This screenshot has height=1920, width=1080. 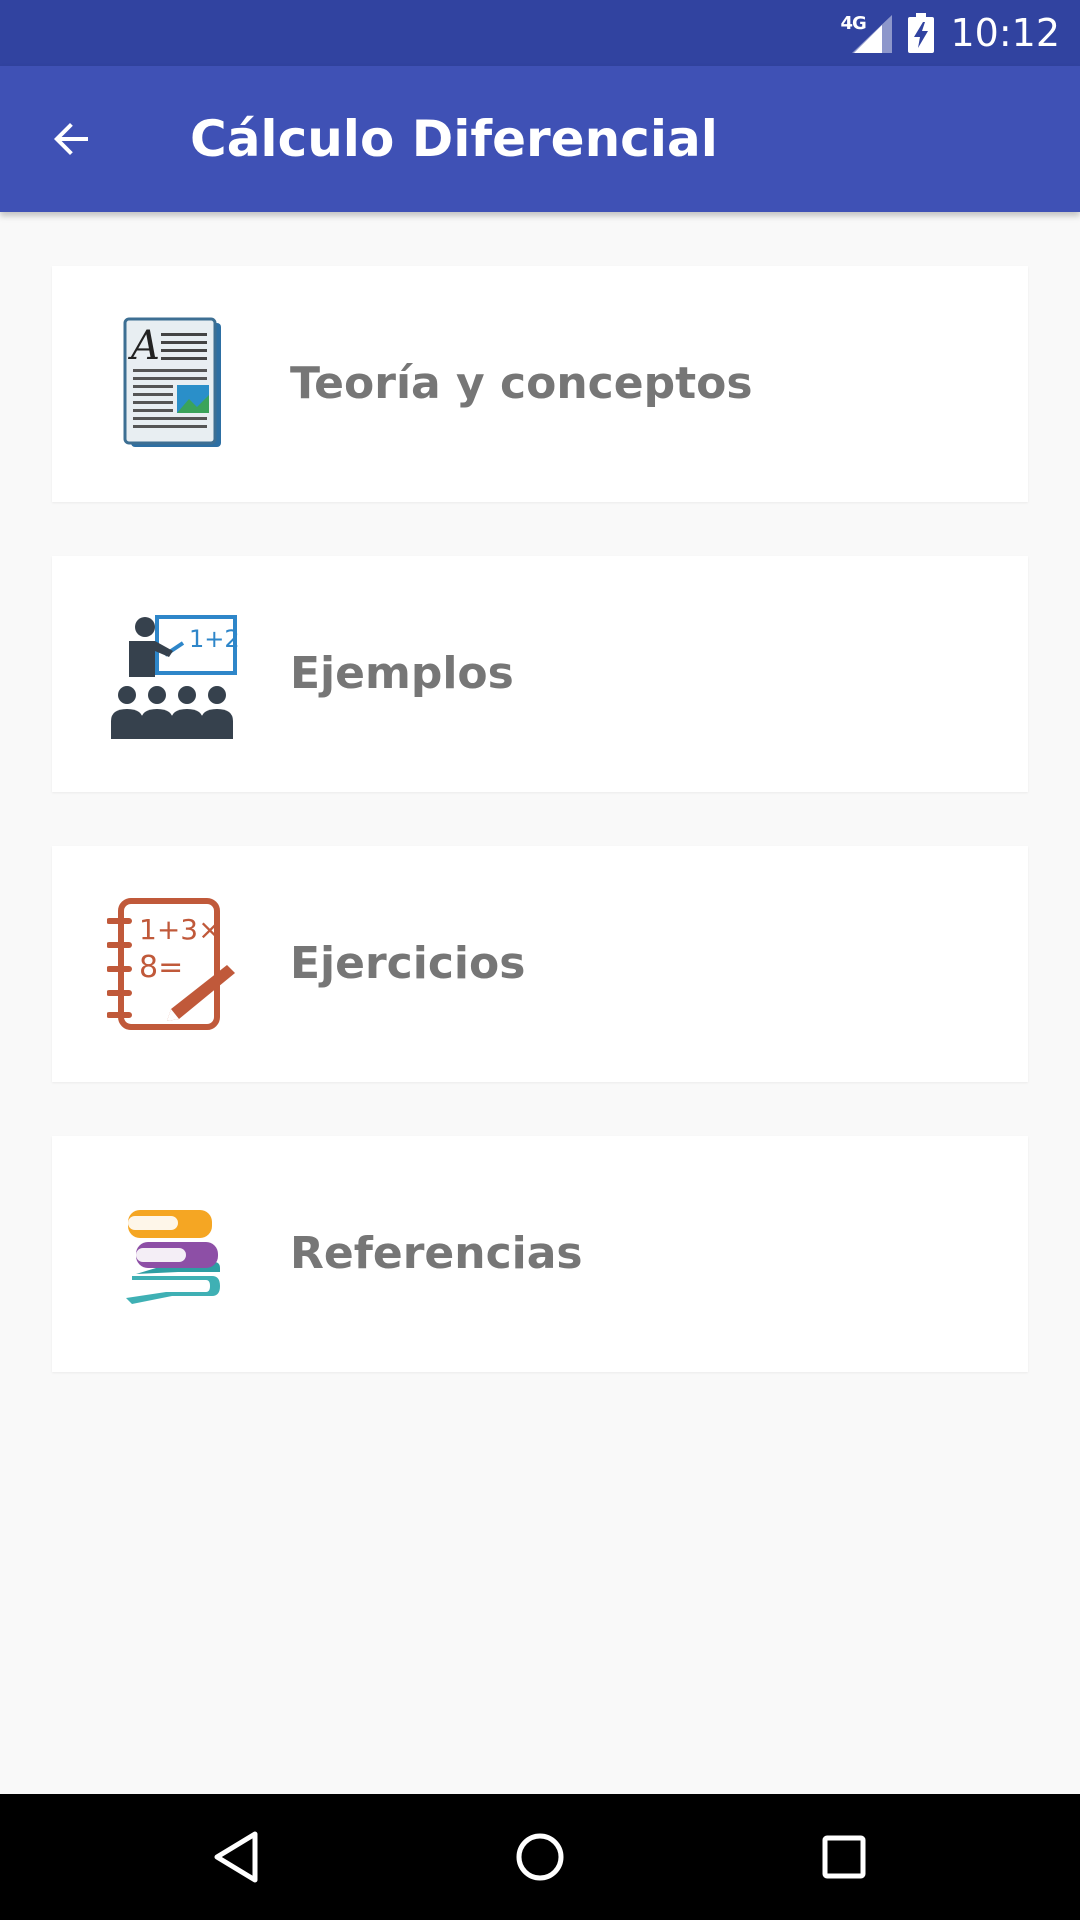 I want to click on arrow-back-icon, so click(x=71, y=139).